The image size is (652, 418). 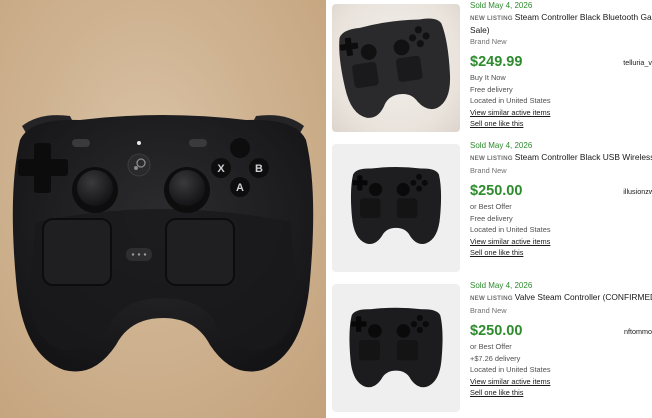 What do you see at coordinates (638, 331) in the screenshot?
I see `seller-name: nftommo 10` at bounding box center [638, 331].